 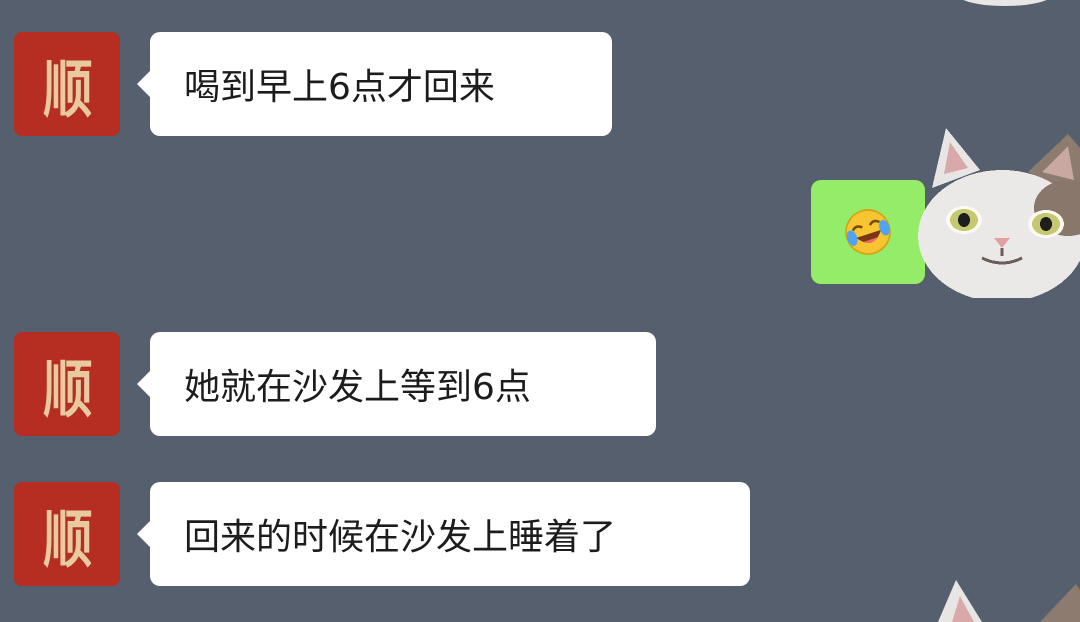 What do you see at coordinates (1005, 599) in the screenshot?
I see `cat-avatar-partial-bottom` at bounding box center [1005, 599].